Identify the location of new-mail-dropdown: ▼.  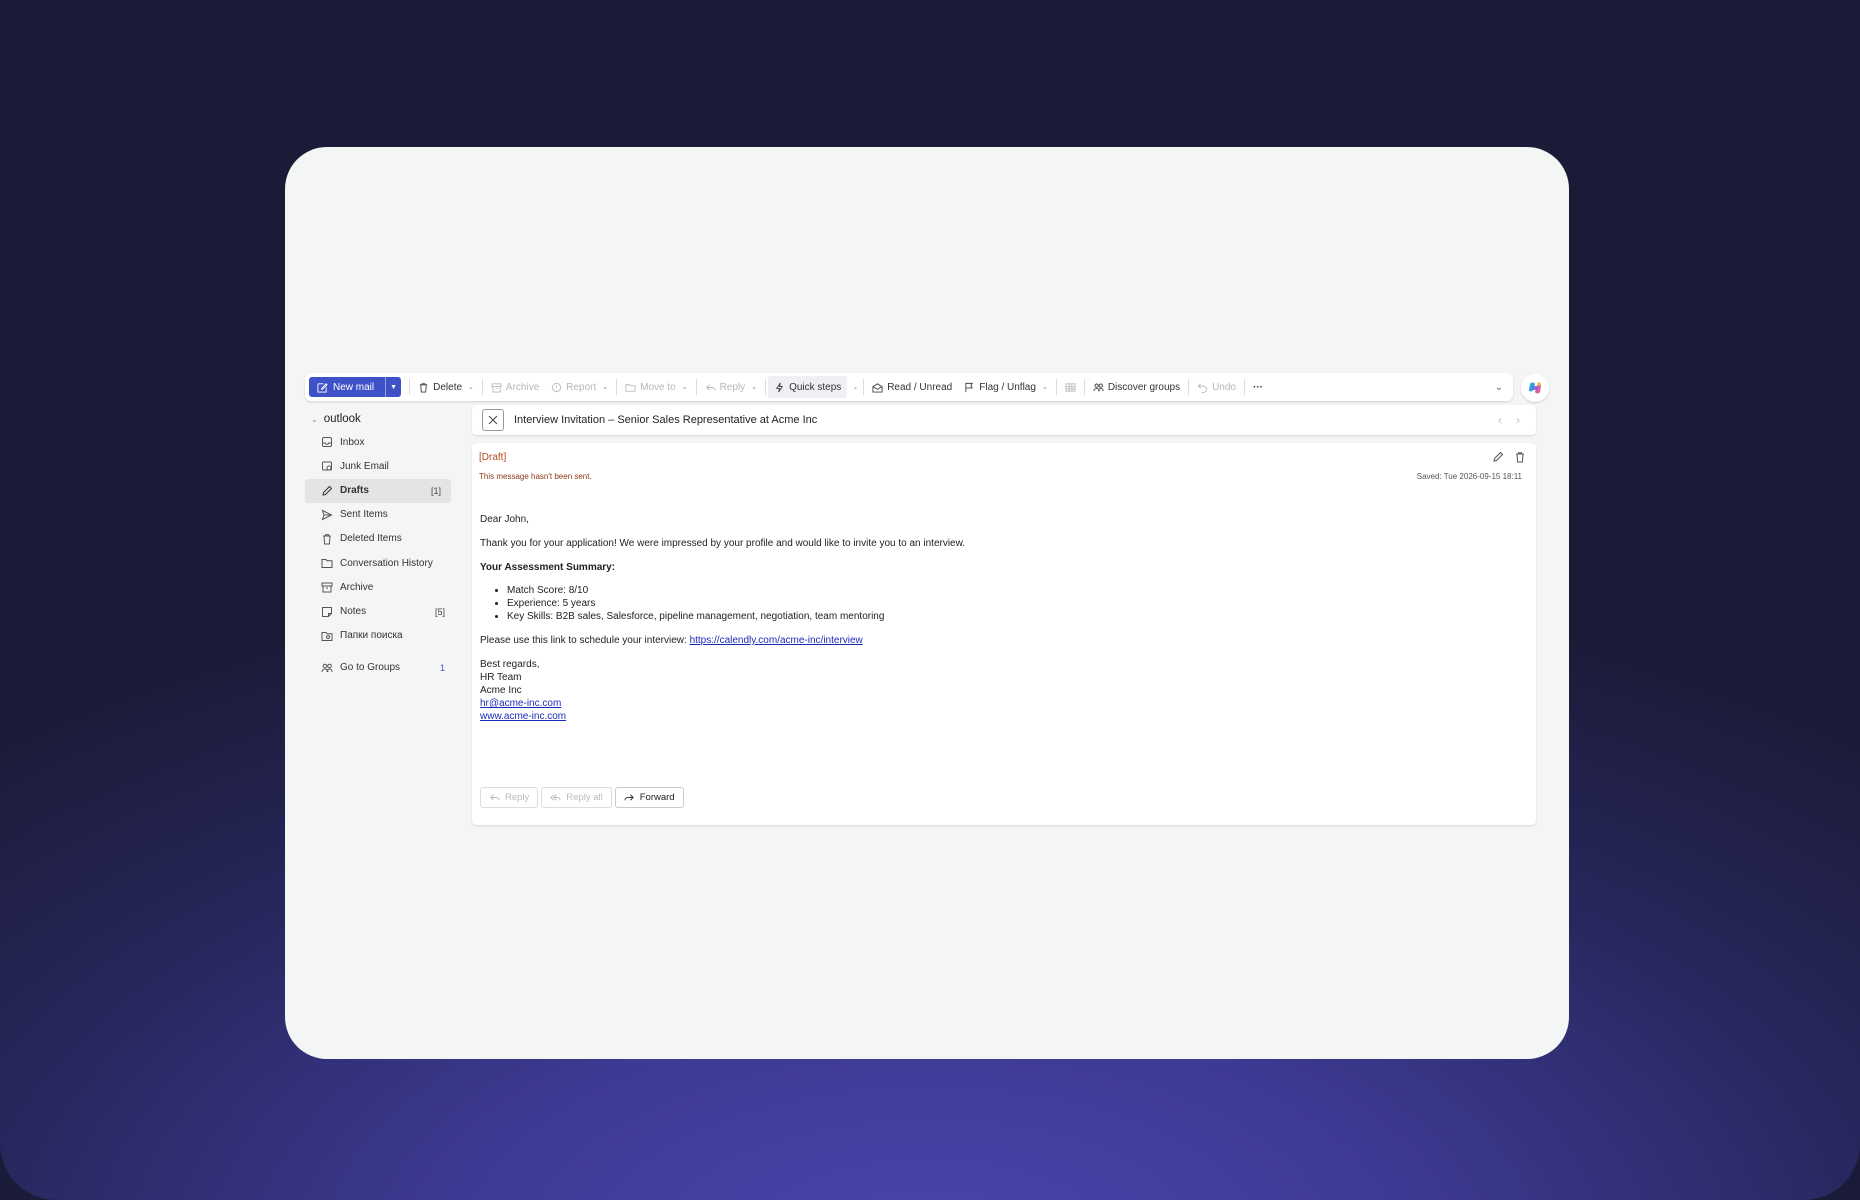
(393, 387).